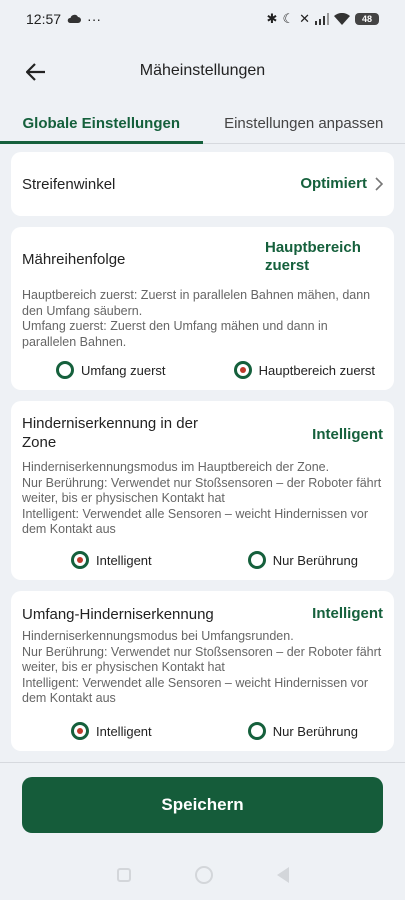 Image resolution: width=405 pixels, height=900 pixels. I want to click on wifi-icon, so click(342, 19).